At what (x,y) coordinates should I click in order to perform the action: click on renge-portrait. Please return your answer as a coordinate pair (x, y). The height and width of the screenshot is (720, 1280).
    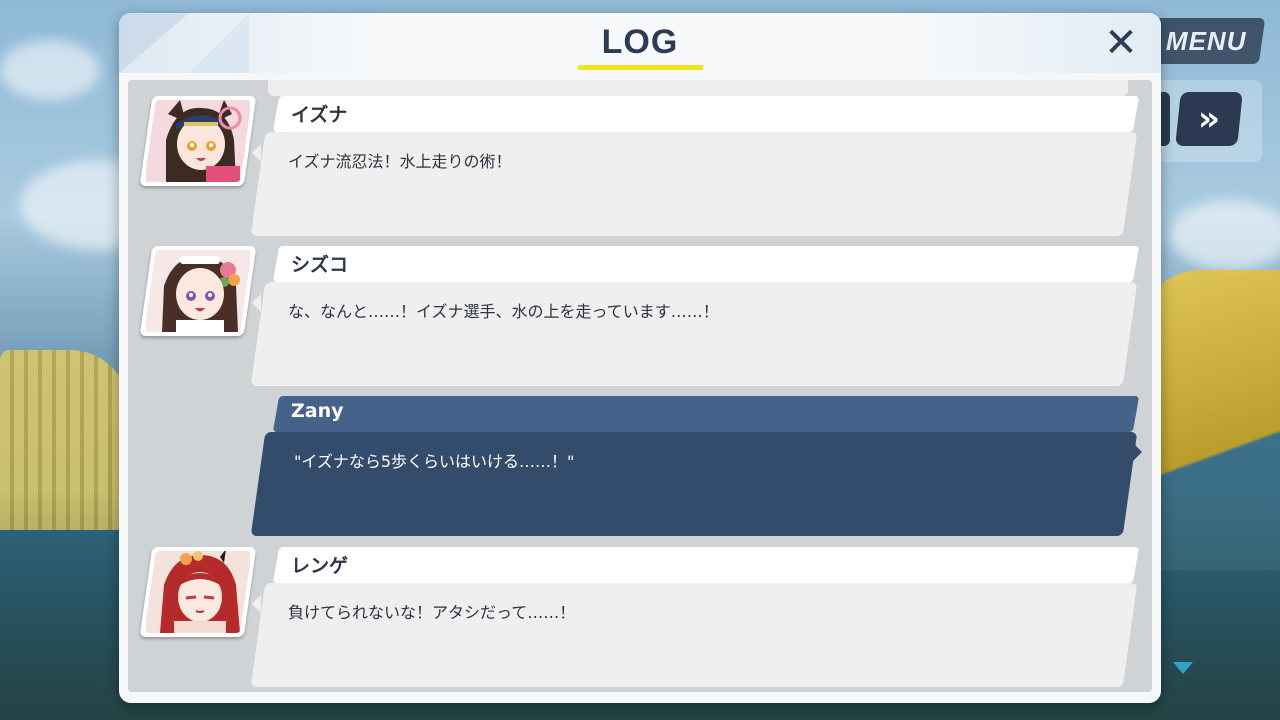
    Looking at the image, I should click on (198, 592).